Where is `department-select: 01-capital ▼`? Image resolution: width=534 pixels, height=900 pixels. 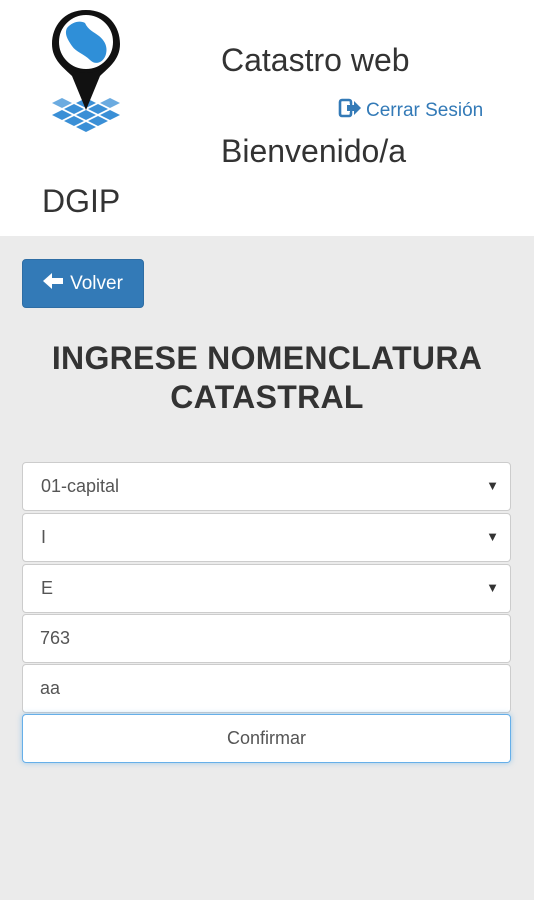
department-select: 01-capital ▼ is located at coordinates (266, 486).